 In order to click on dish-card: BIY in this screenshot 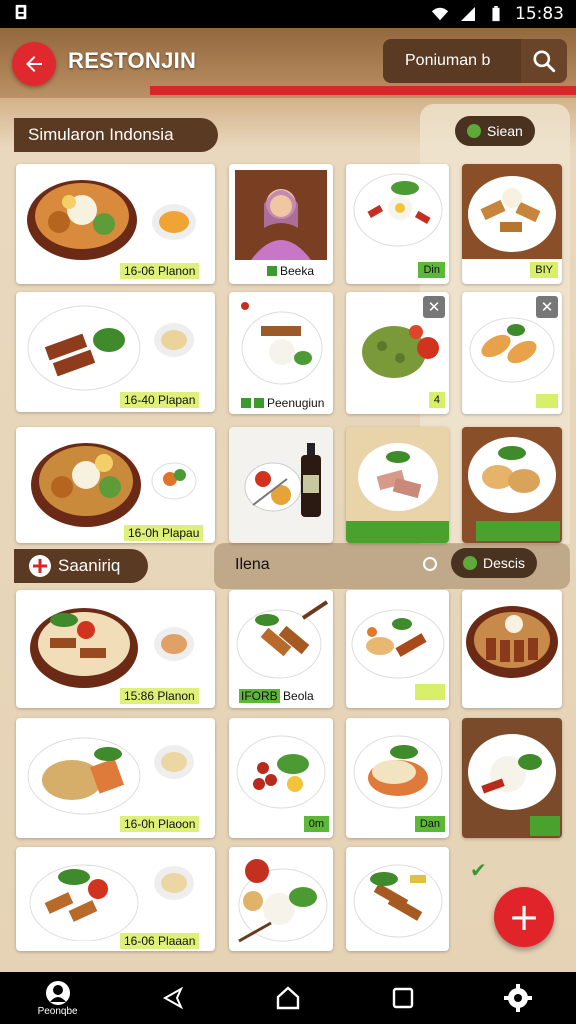, I will do `click(512, 224)`.